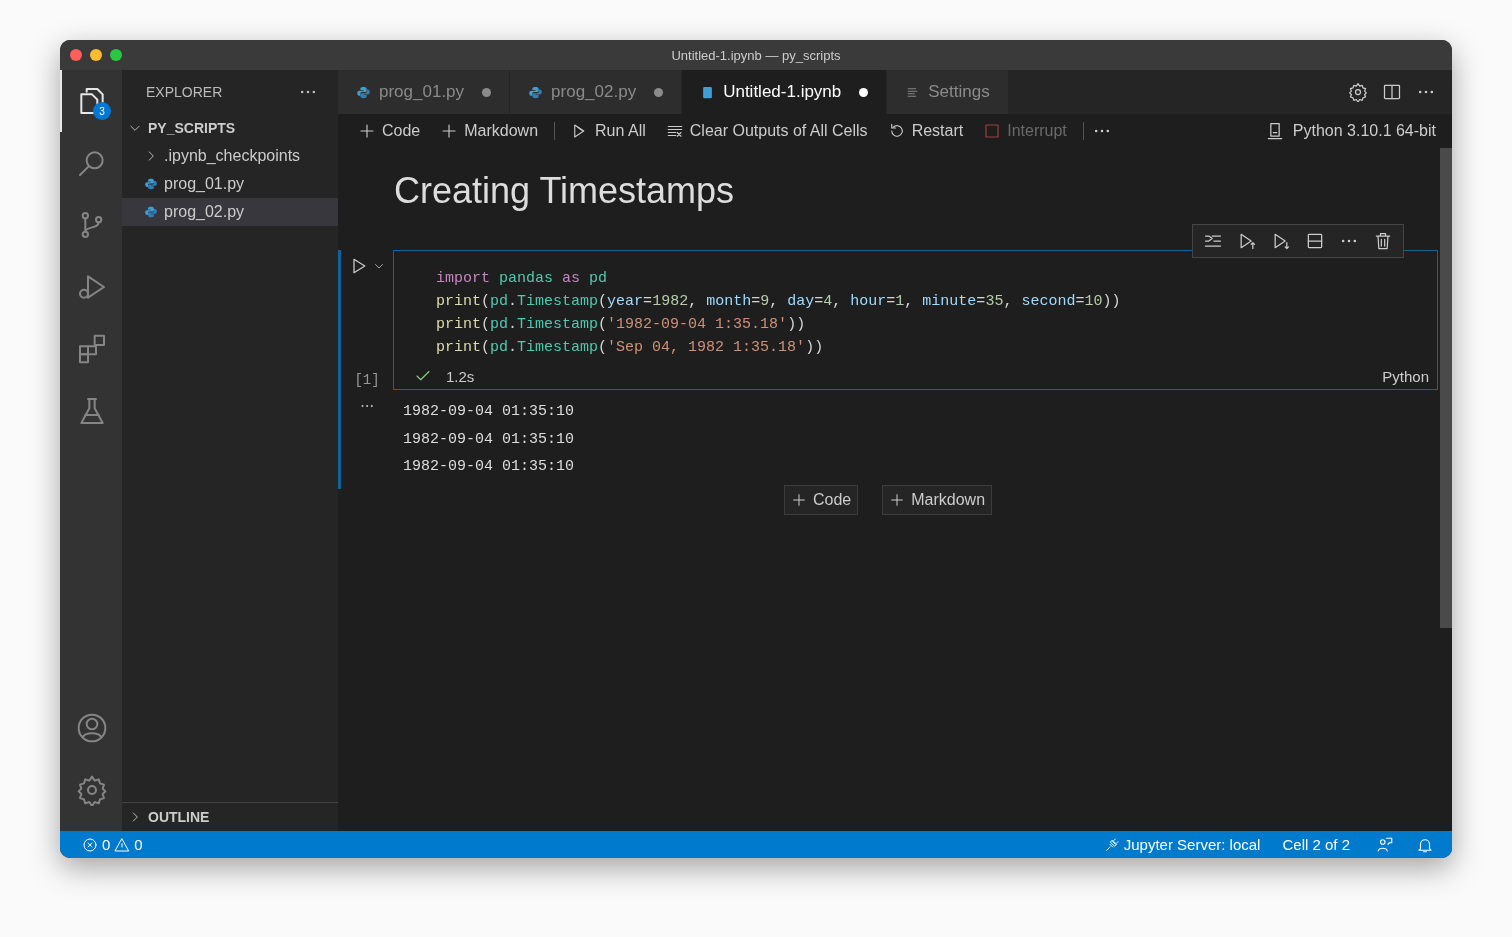 The image size is (1512, 937). I want to click on warning-icon, so click(122, 844).